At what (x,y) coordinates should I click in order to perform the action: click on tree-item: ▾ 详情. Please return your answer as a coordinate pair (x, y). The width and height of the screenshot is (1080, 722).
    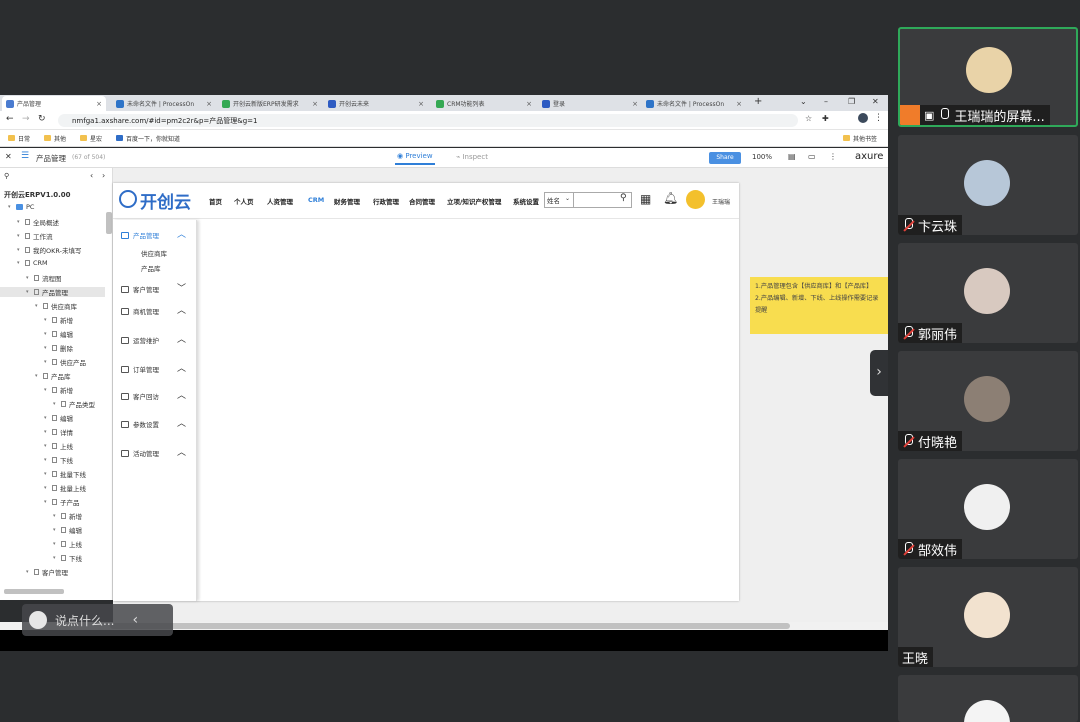
    Looking at the image, I should click on (36, 432).